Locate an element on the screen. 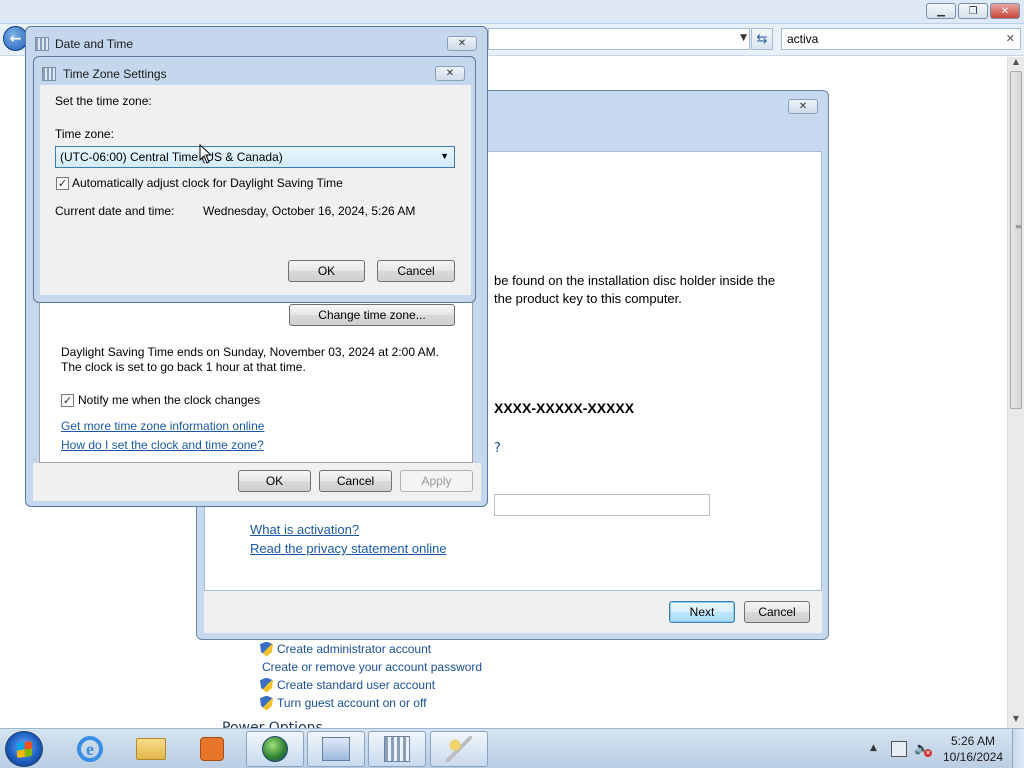 The image size is (1024, 768). notify-checkbox: ✓ is located at coordinates (67, 400).